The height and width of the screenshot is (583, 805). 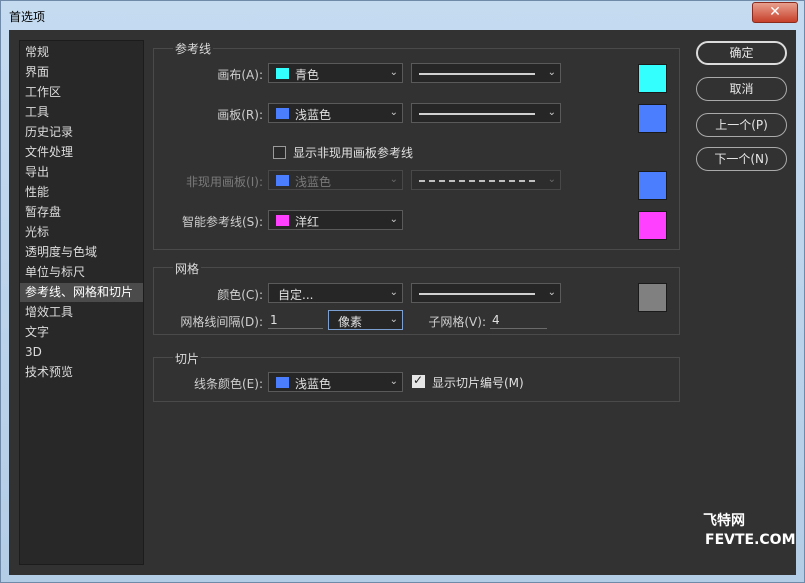 What do you see at coordinates (652, 297) in the screenshot?
I see `grid-color-preview` at bounding box center [652, 297].